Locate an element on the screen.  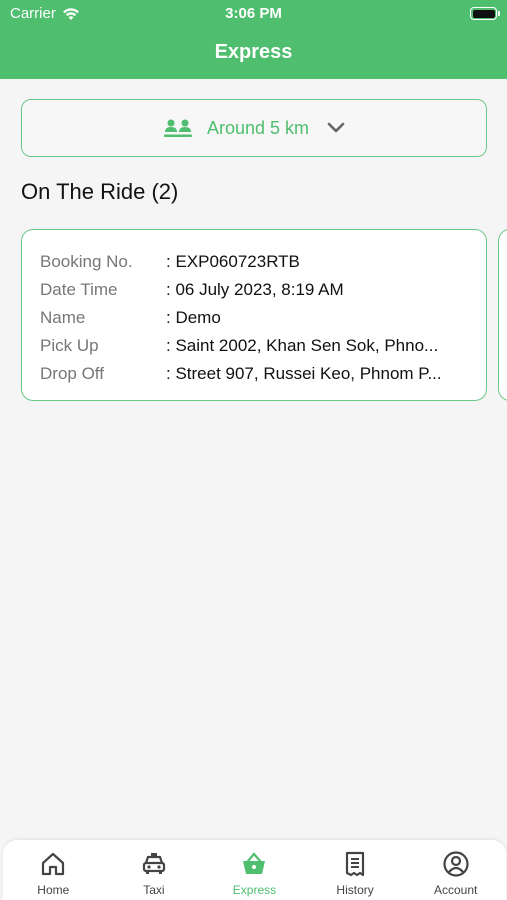
date-time-label: Date Time is located at coordinates (79, 289).